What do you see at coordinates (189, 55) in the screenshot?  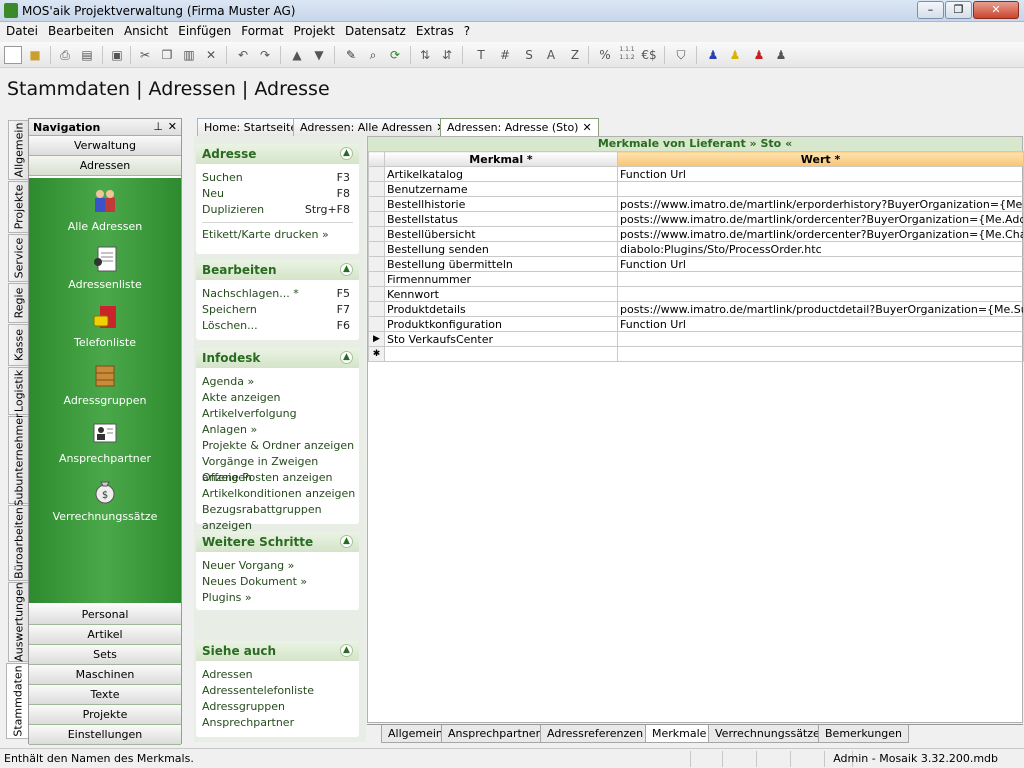 I see `paste-icon: ▥` at bounding box center [189, 55].